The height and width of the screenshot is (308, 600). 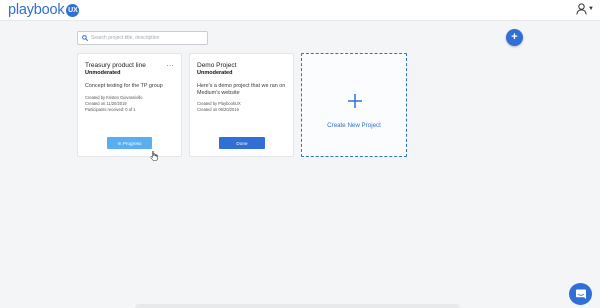 I want to click on project-title: Demo Project, so click(x=217, y=65).